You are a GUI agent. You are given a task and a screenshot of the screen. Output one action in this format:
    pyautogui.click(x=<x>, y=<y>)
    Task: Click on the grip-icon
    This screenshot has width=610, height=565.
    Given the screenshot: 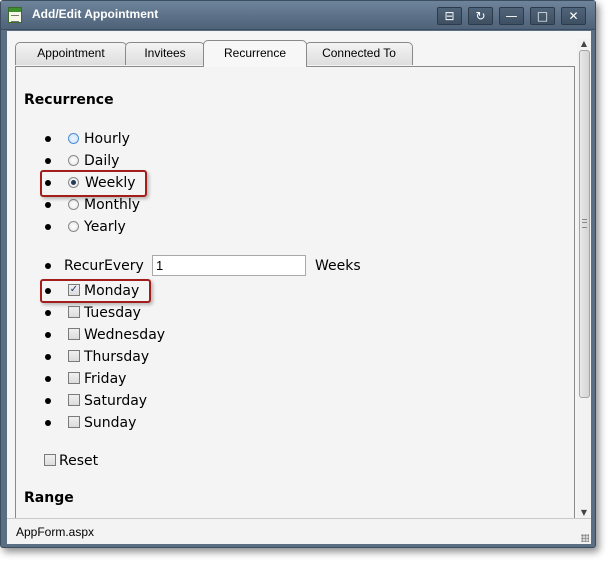 What is the action you would take?
    pyautogui.click(x=584, y=223)
    